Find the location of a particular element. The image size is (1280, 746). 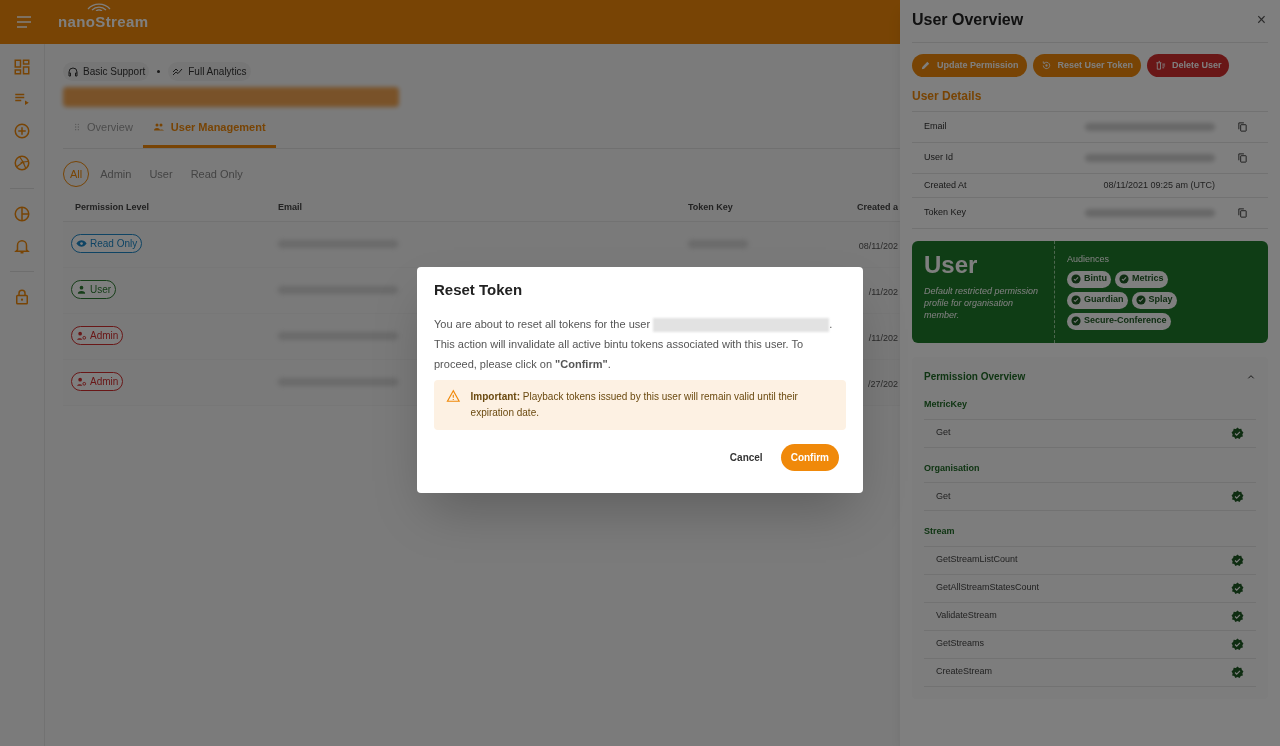

column-header: Created a is located at coordinates (877, 207).